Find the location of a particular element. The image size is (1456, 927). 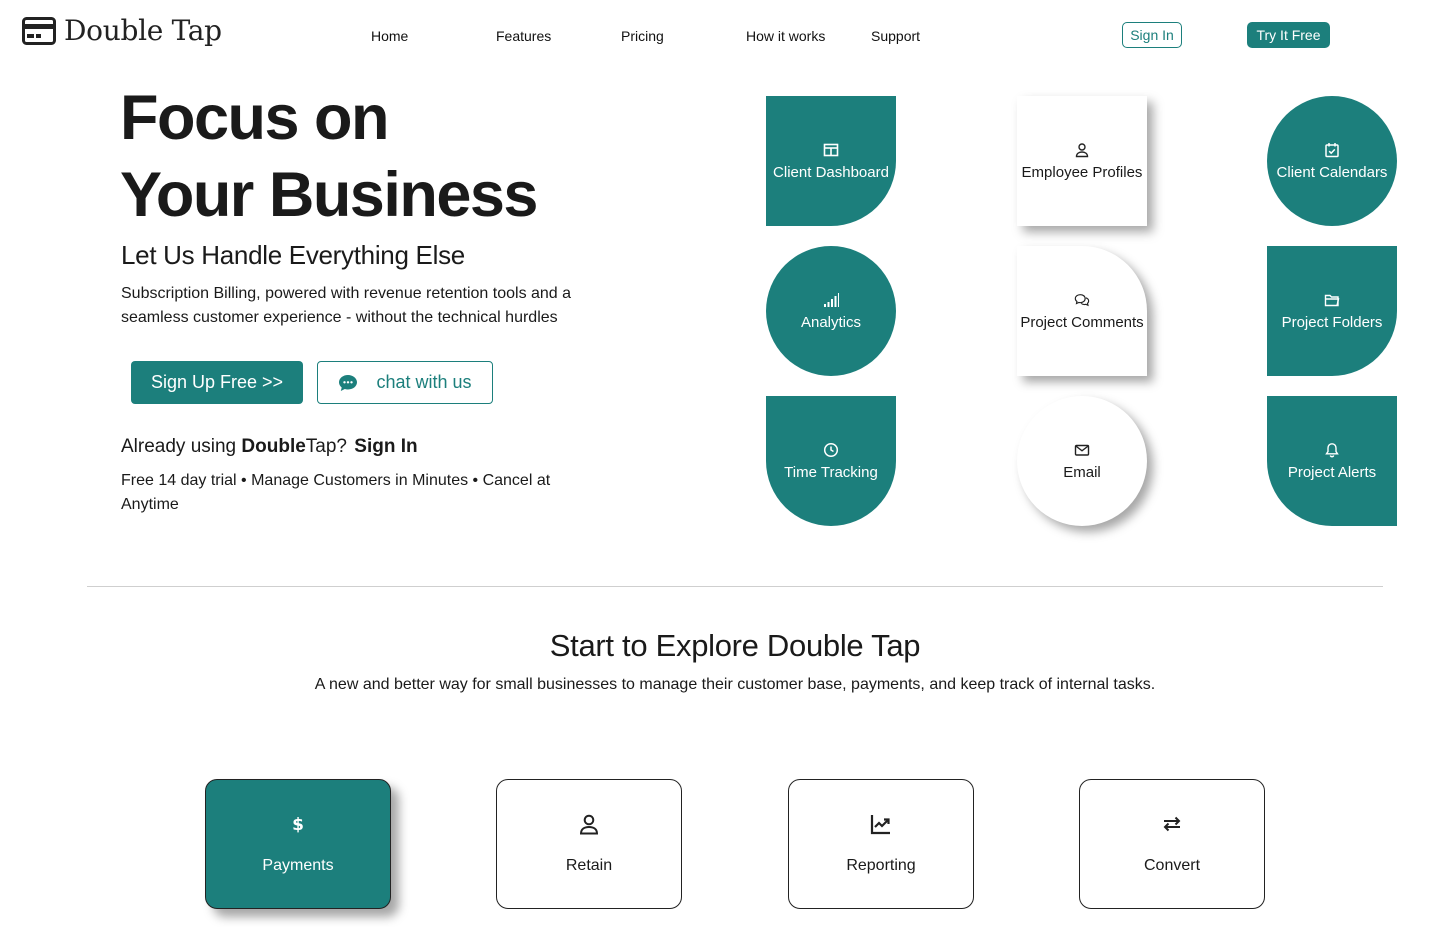

nav-how-it-works: How it works is located at coordinates (785, 36).